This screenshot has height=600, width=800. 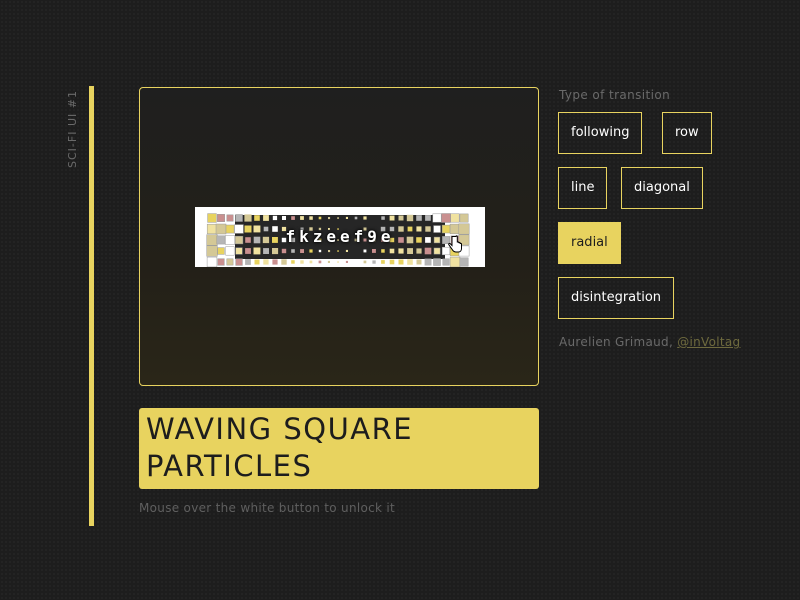 What do you see at coordinates (708, 342) in the screenshot?
I see `credit-link: @inVoltag` at bounding box center [708, 342].